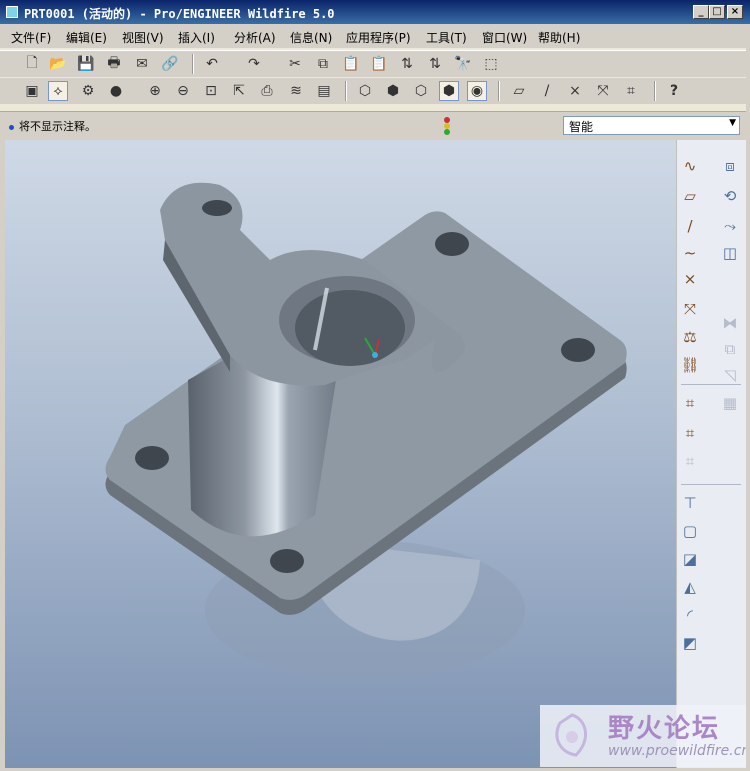 The image size is (750, 771). What do you see at coordinates (114, 64) in the screenshot?
I see `print-icon: 🖶` at bounding box center [114, 64].